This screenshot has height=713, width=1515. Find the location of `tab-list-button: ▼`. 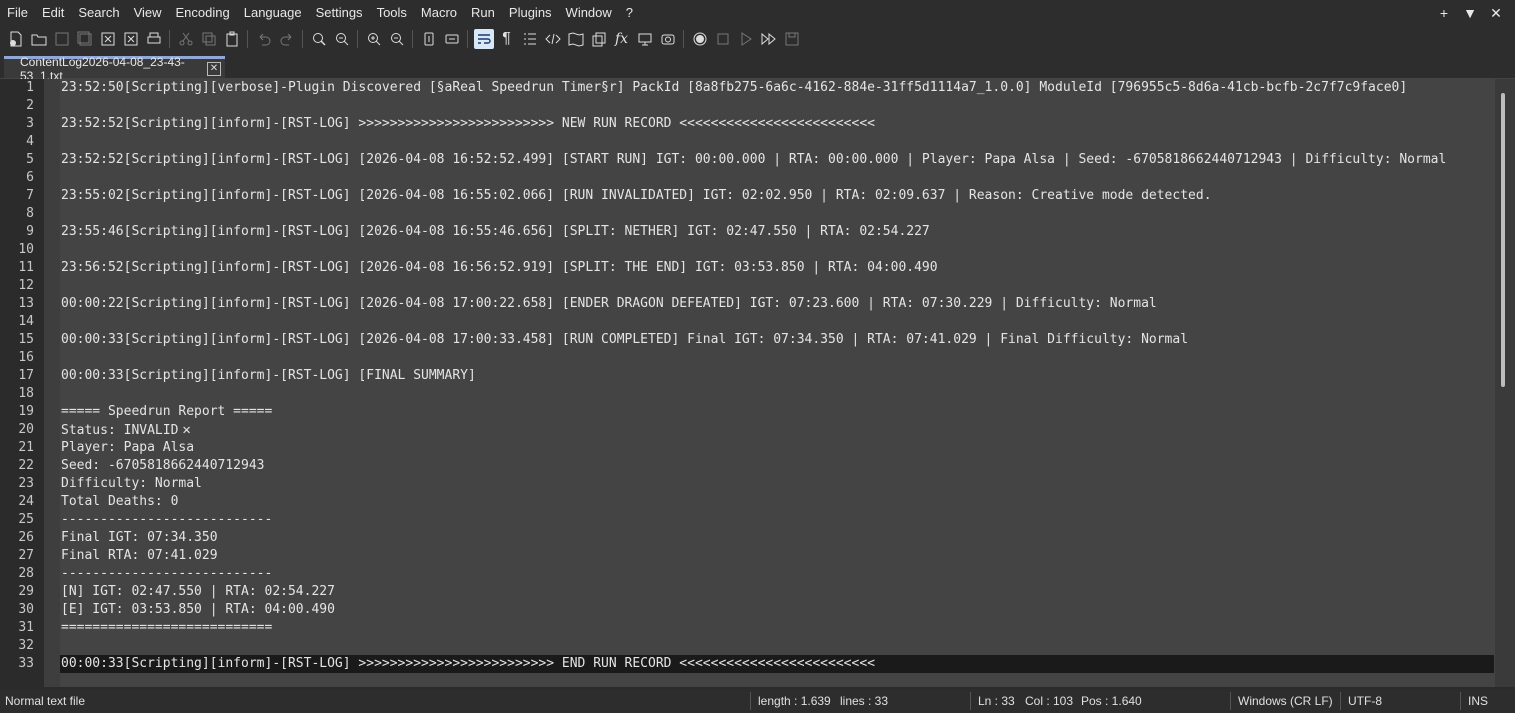

tab-list-button: ▼ is located at coordinates (1470, 13).